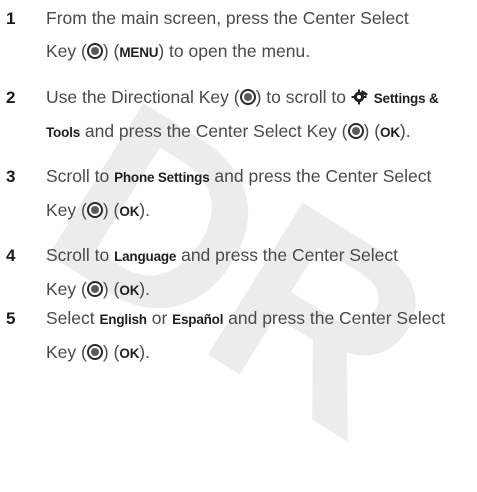 The height and width of the screenshot is (492, 477). What do you see at coordinates (139, 52) in the screenshot?
I see `menu-label: MENU` at bounding box center [139, 52].